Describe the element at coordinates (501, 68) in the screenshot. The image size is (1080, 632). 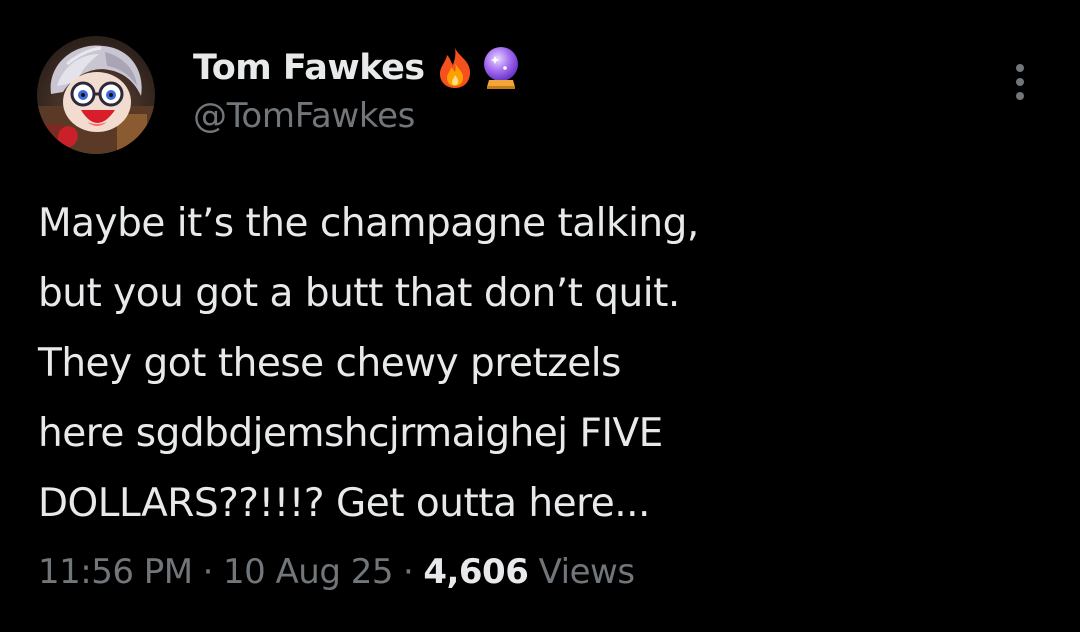
I see `crystal-ball-emoji-icon` at that location.